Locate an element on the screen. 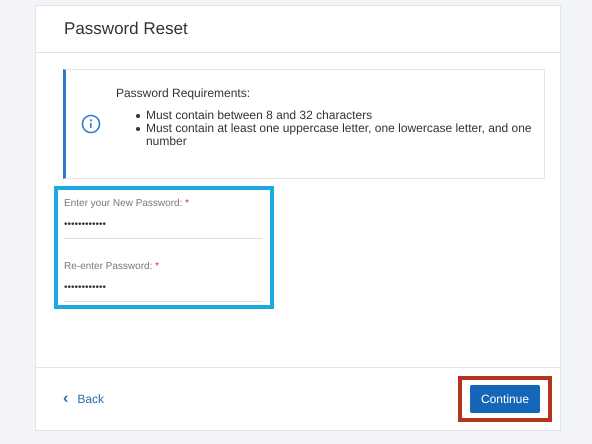 The width and height of the screenshot is (592, 444). continue-button: Continue is located at coordinates (505, 399).